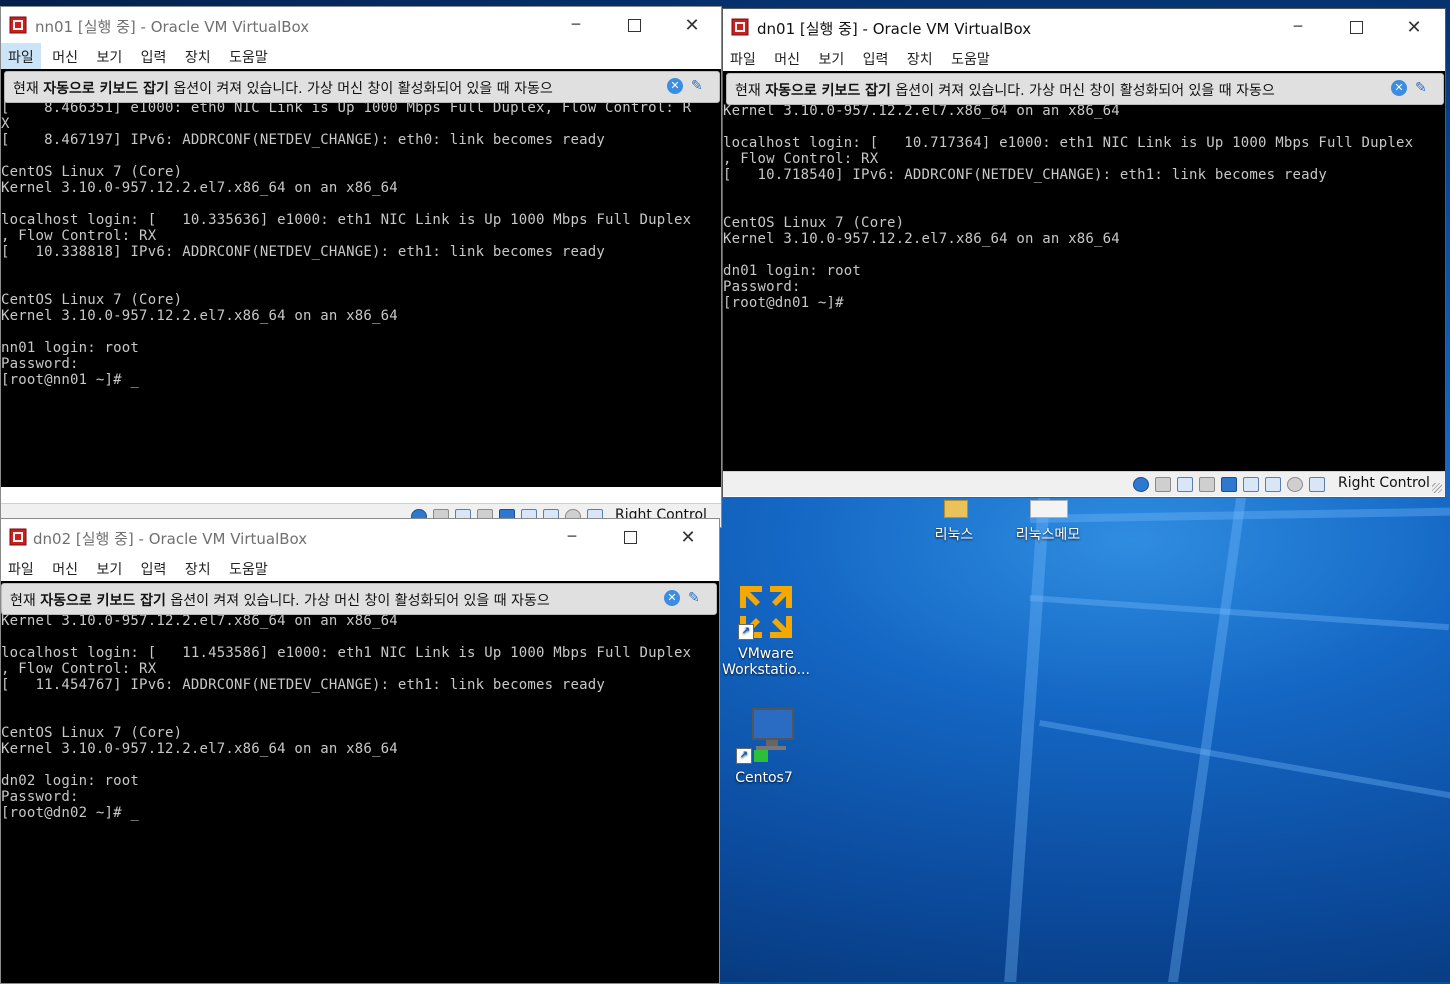 The height and width of the screenshot is (984, 1450). I want to click on desktop-icon-centos7: ↗ Centos7, so click(764, 746).